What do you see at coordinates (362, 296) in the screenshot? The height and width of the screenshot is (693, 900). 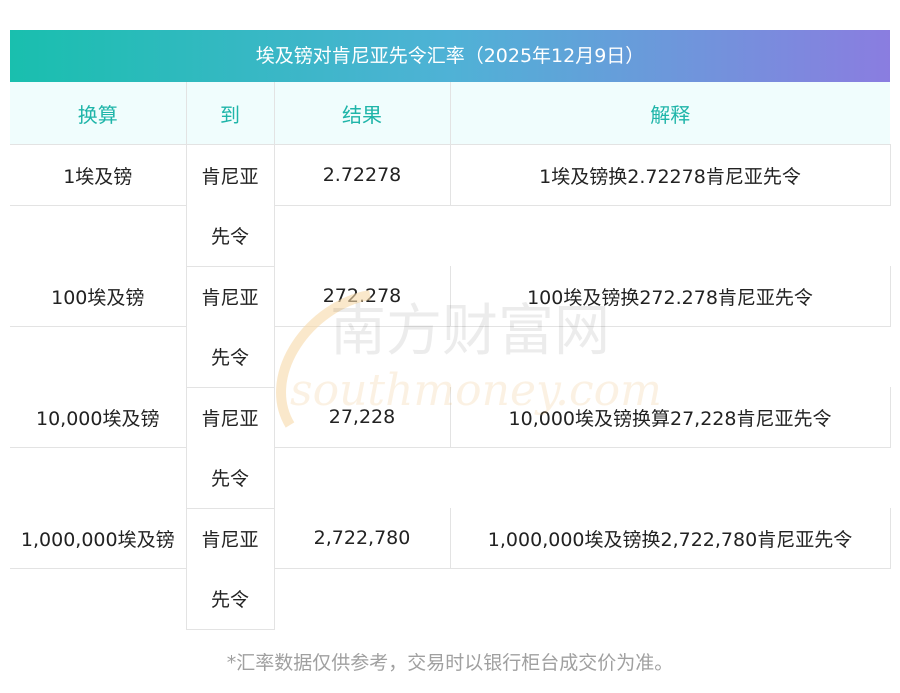 I see `cell-result: 272.278` at bounding box center [362, 296].